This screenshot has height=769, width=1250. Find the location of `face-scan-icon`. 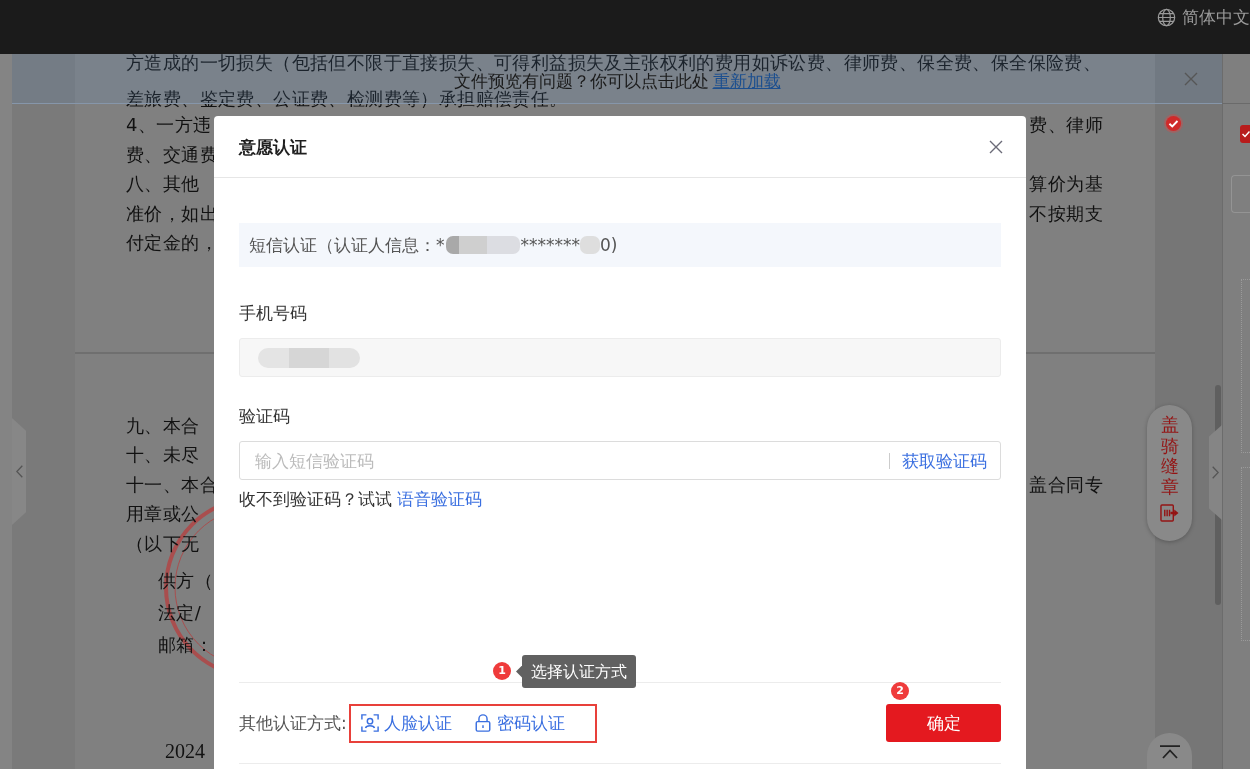

face-scan-icon is located at coordinates (369, 723).